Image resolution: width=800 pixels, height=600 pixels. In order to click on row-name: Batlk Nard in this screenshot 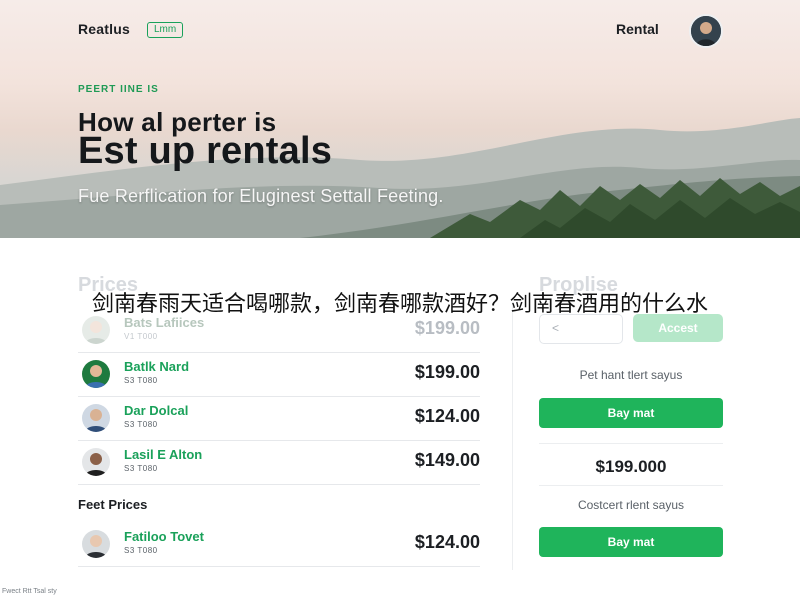, I will do `click(157, 366)`.